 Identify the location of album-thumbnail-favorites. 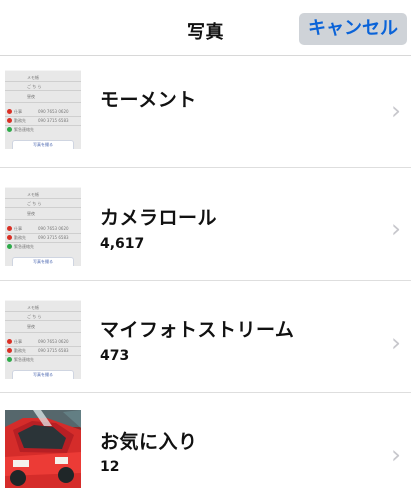
(43, 449).